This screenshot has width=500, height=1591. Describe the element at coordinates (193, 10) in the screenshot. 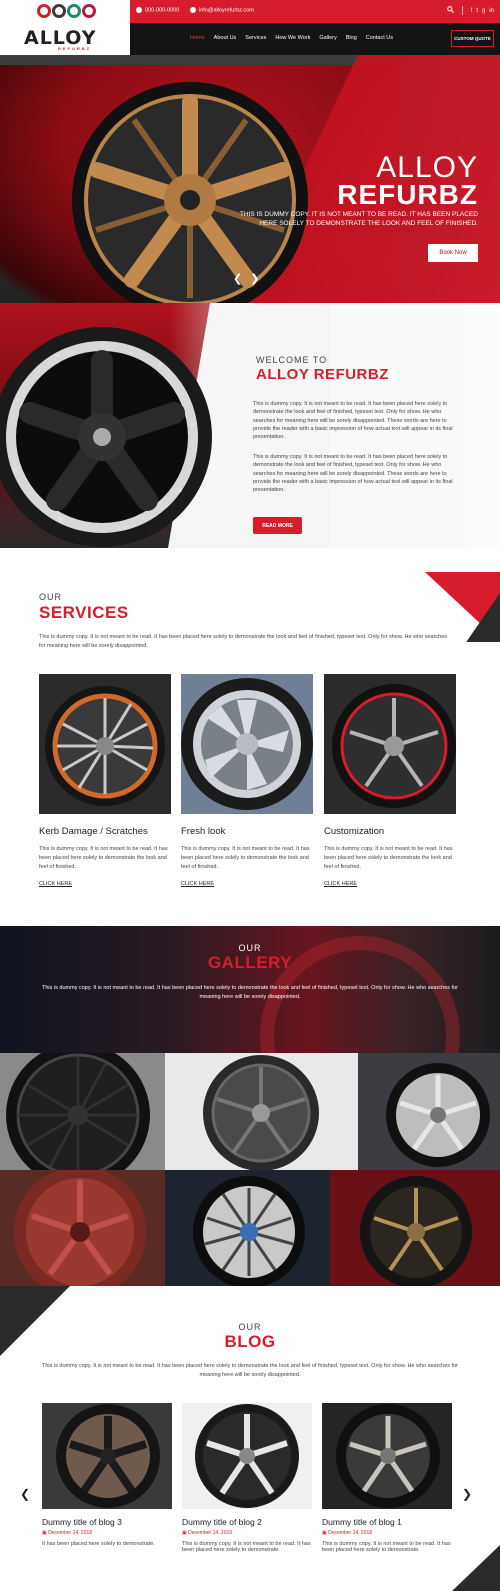

I see `email-icon` at that location.